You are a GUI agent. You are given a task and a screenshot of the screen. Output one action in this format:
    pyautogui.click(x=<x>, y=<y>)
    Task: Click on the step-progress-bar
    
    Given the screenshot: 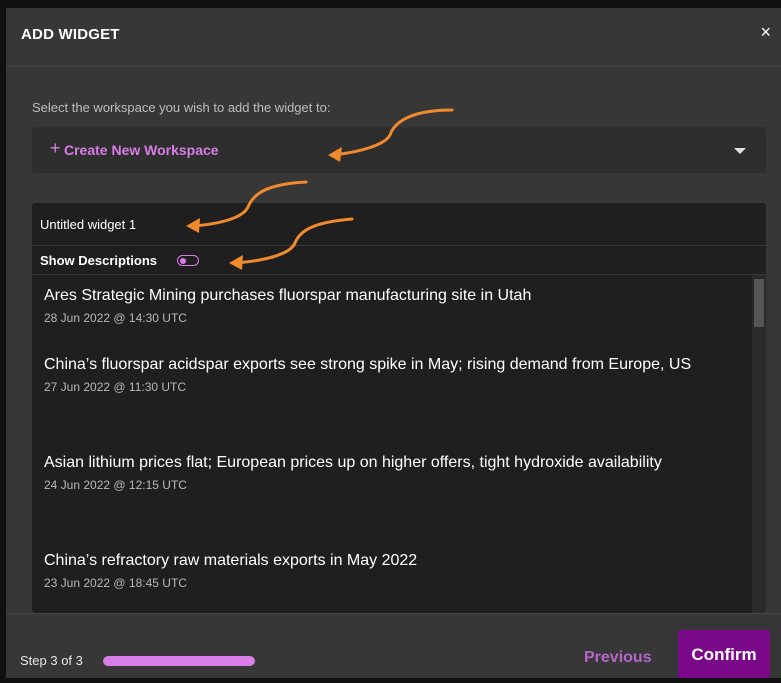 What is the action you would take?
    pyautogui.click(x=179, y=661)
    